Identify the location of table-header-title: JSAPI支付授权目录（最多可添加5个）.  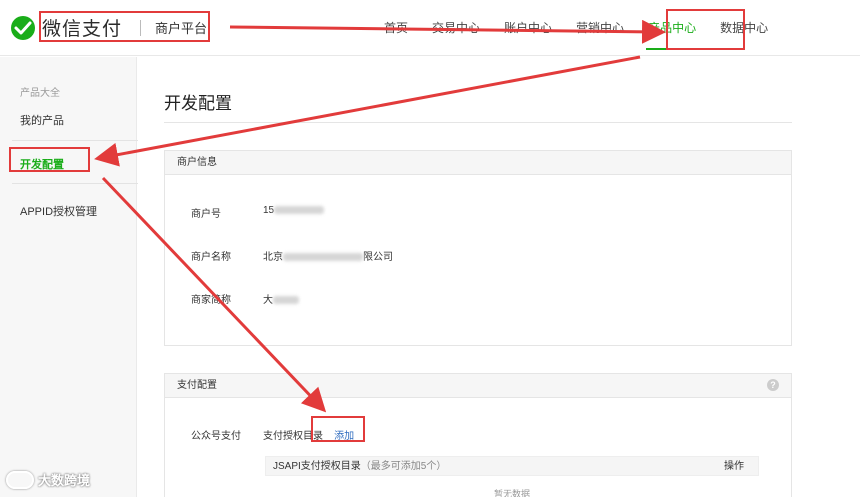
(359, 467).